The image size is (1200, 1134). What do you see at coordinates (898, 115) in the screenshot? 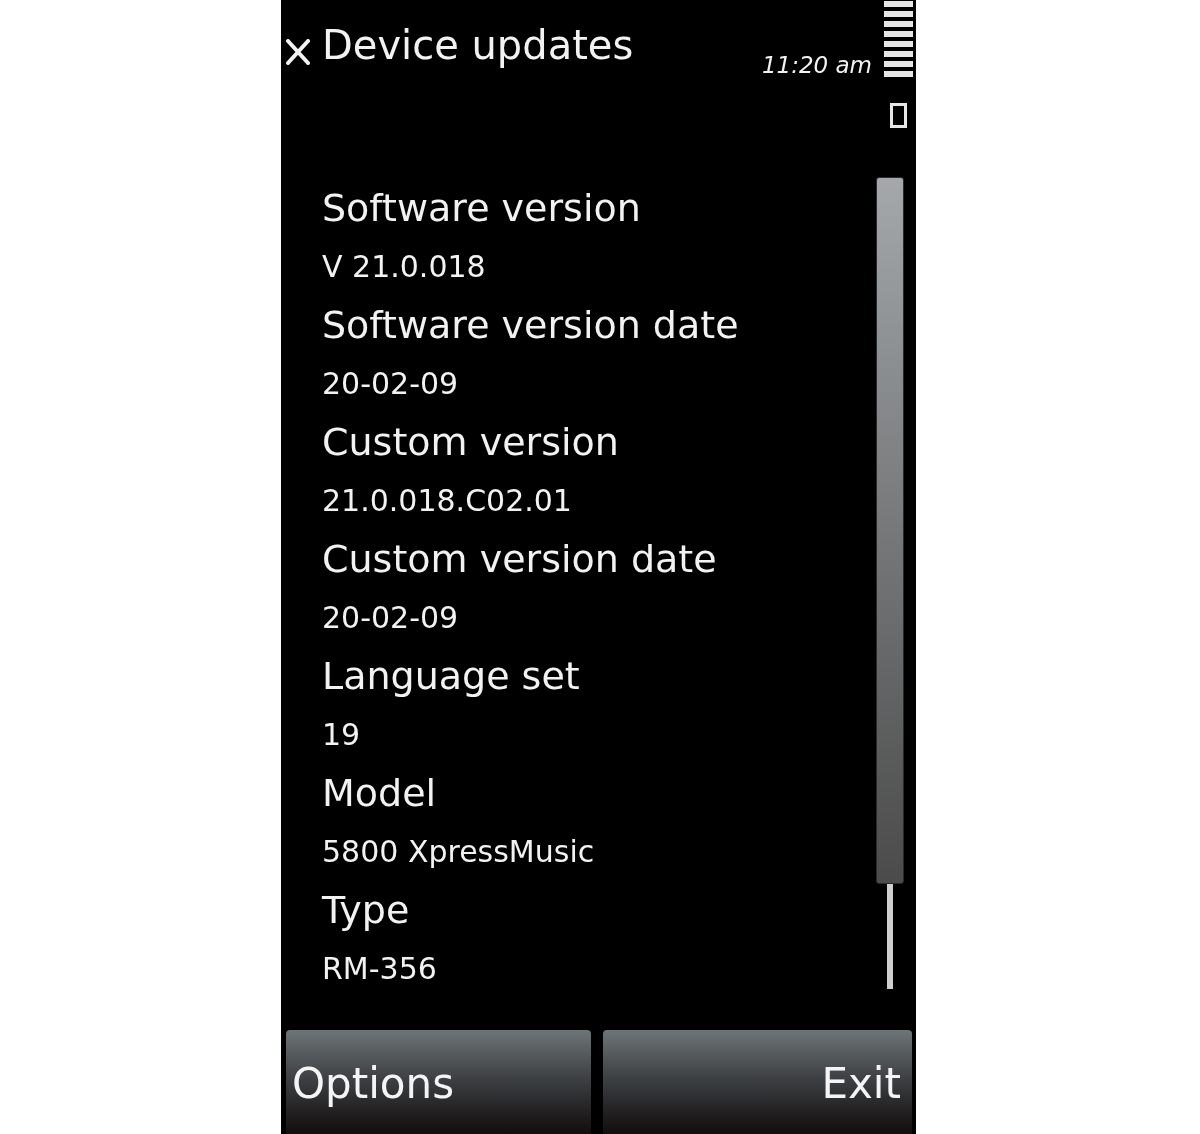
I see `battery-icon` at bounding box center [898, 115].